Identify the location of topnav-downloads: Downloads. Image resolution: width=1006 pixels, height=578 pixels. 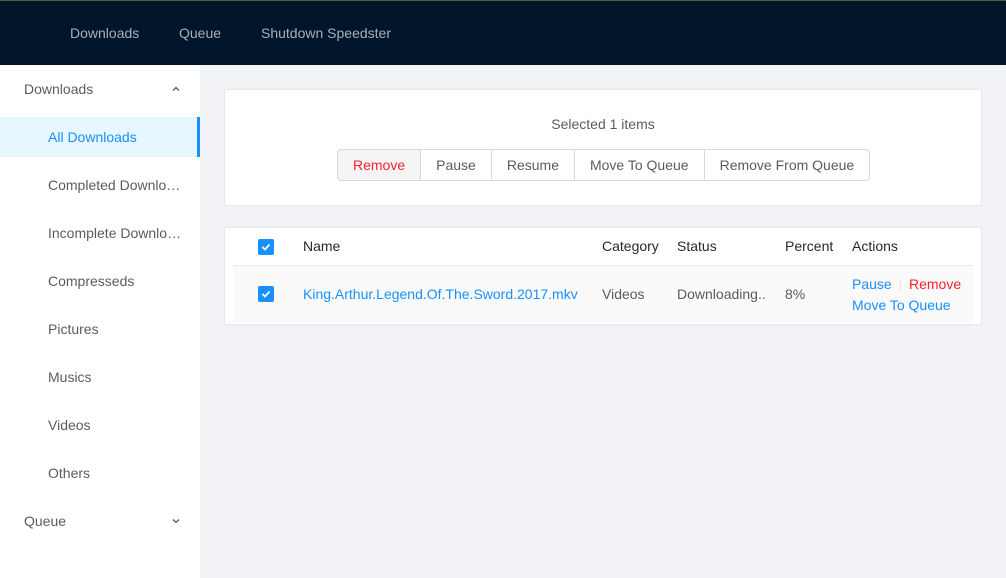
(104, 33).